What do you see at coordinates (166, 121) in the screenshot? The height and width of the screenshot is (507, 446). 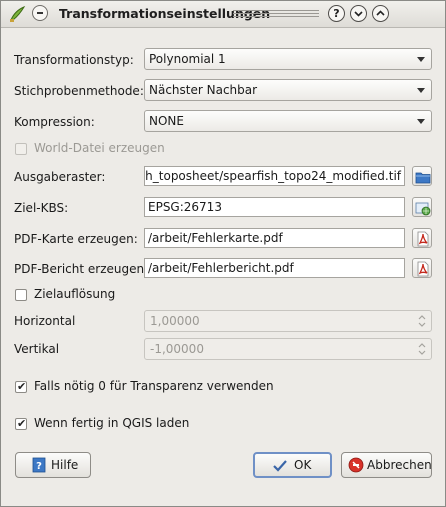 I see `compression-value: NONE` at bounding box center [166, 121].